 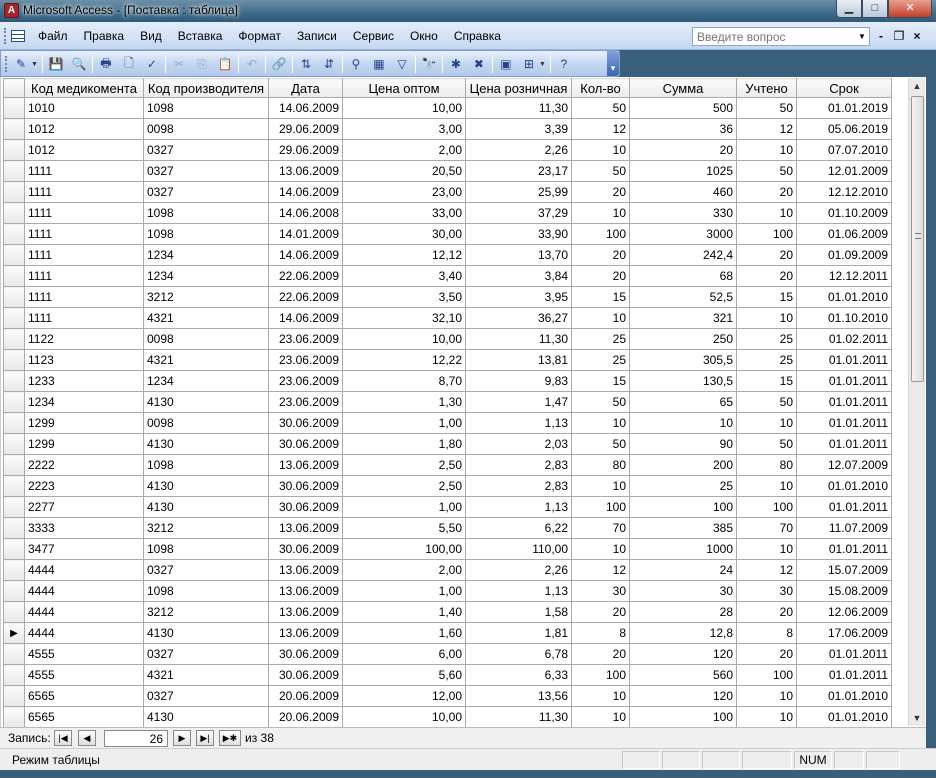 I want to click on table-cell: 5,60, so click(x=404, y=675).